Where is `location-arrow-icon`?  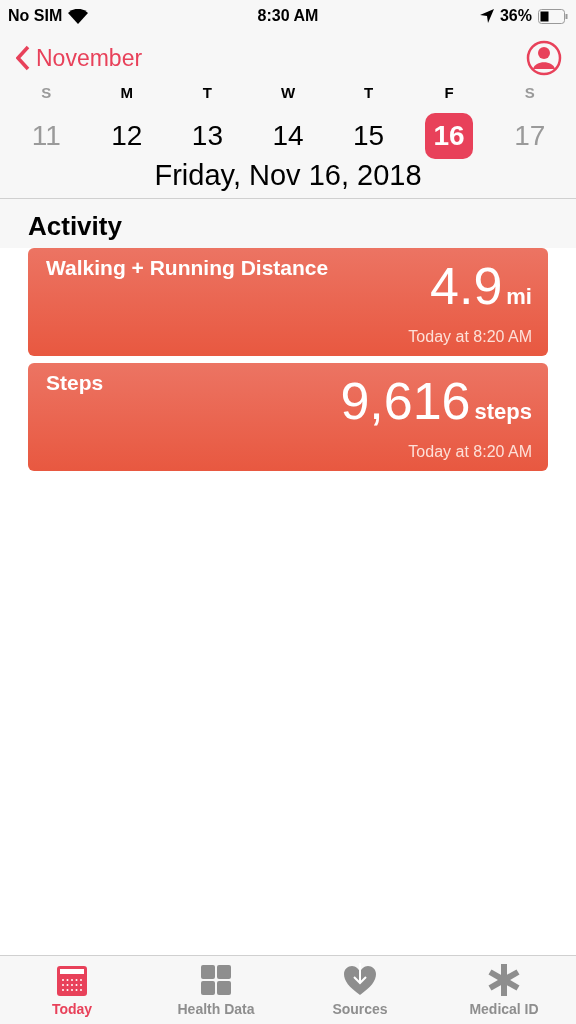
location-arrow-icon is located at coordinates (486, 16).